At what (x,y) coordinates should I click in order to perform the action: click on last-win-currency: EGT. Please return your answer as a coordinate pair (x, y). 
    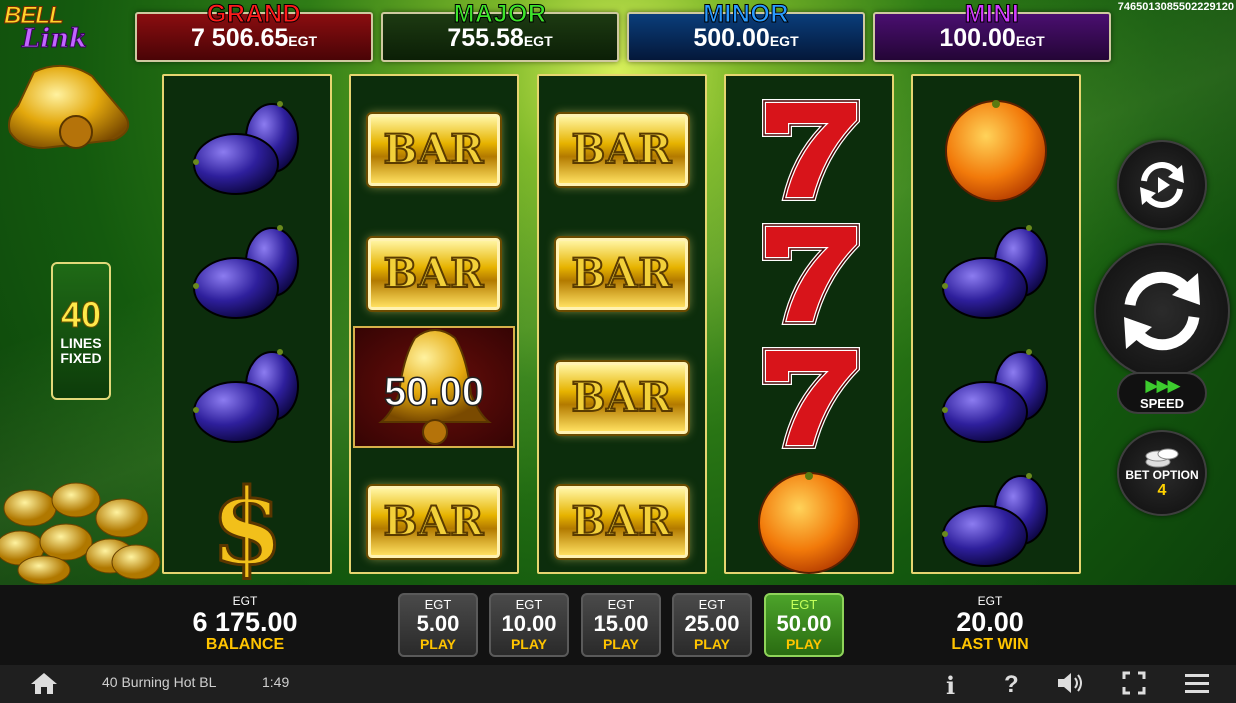
    Looking at the image, I should click on (990, 601).